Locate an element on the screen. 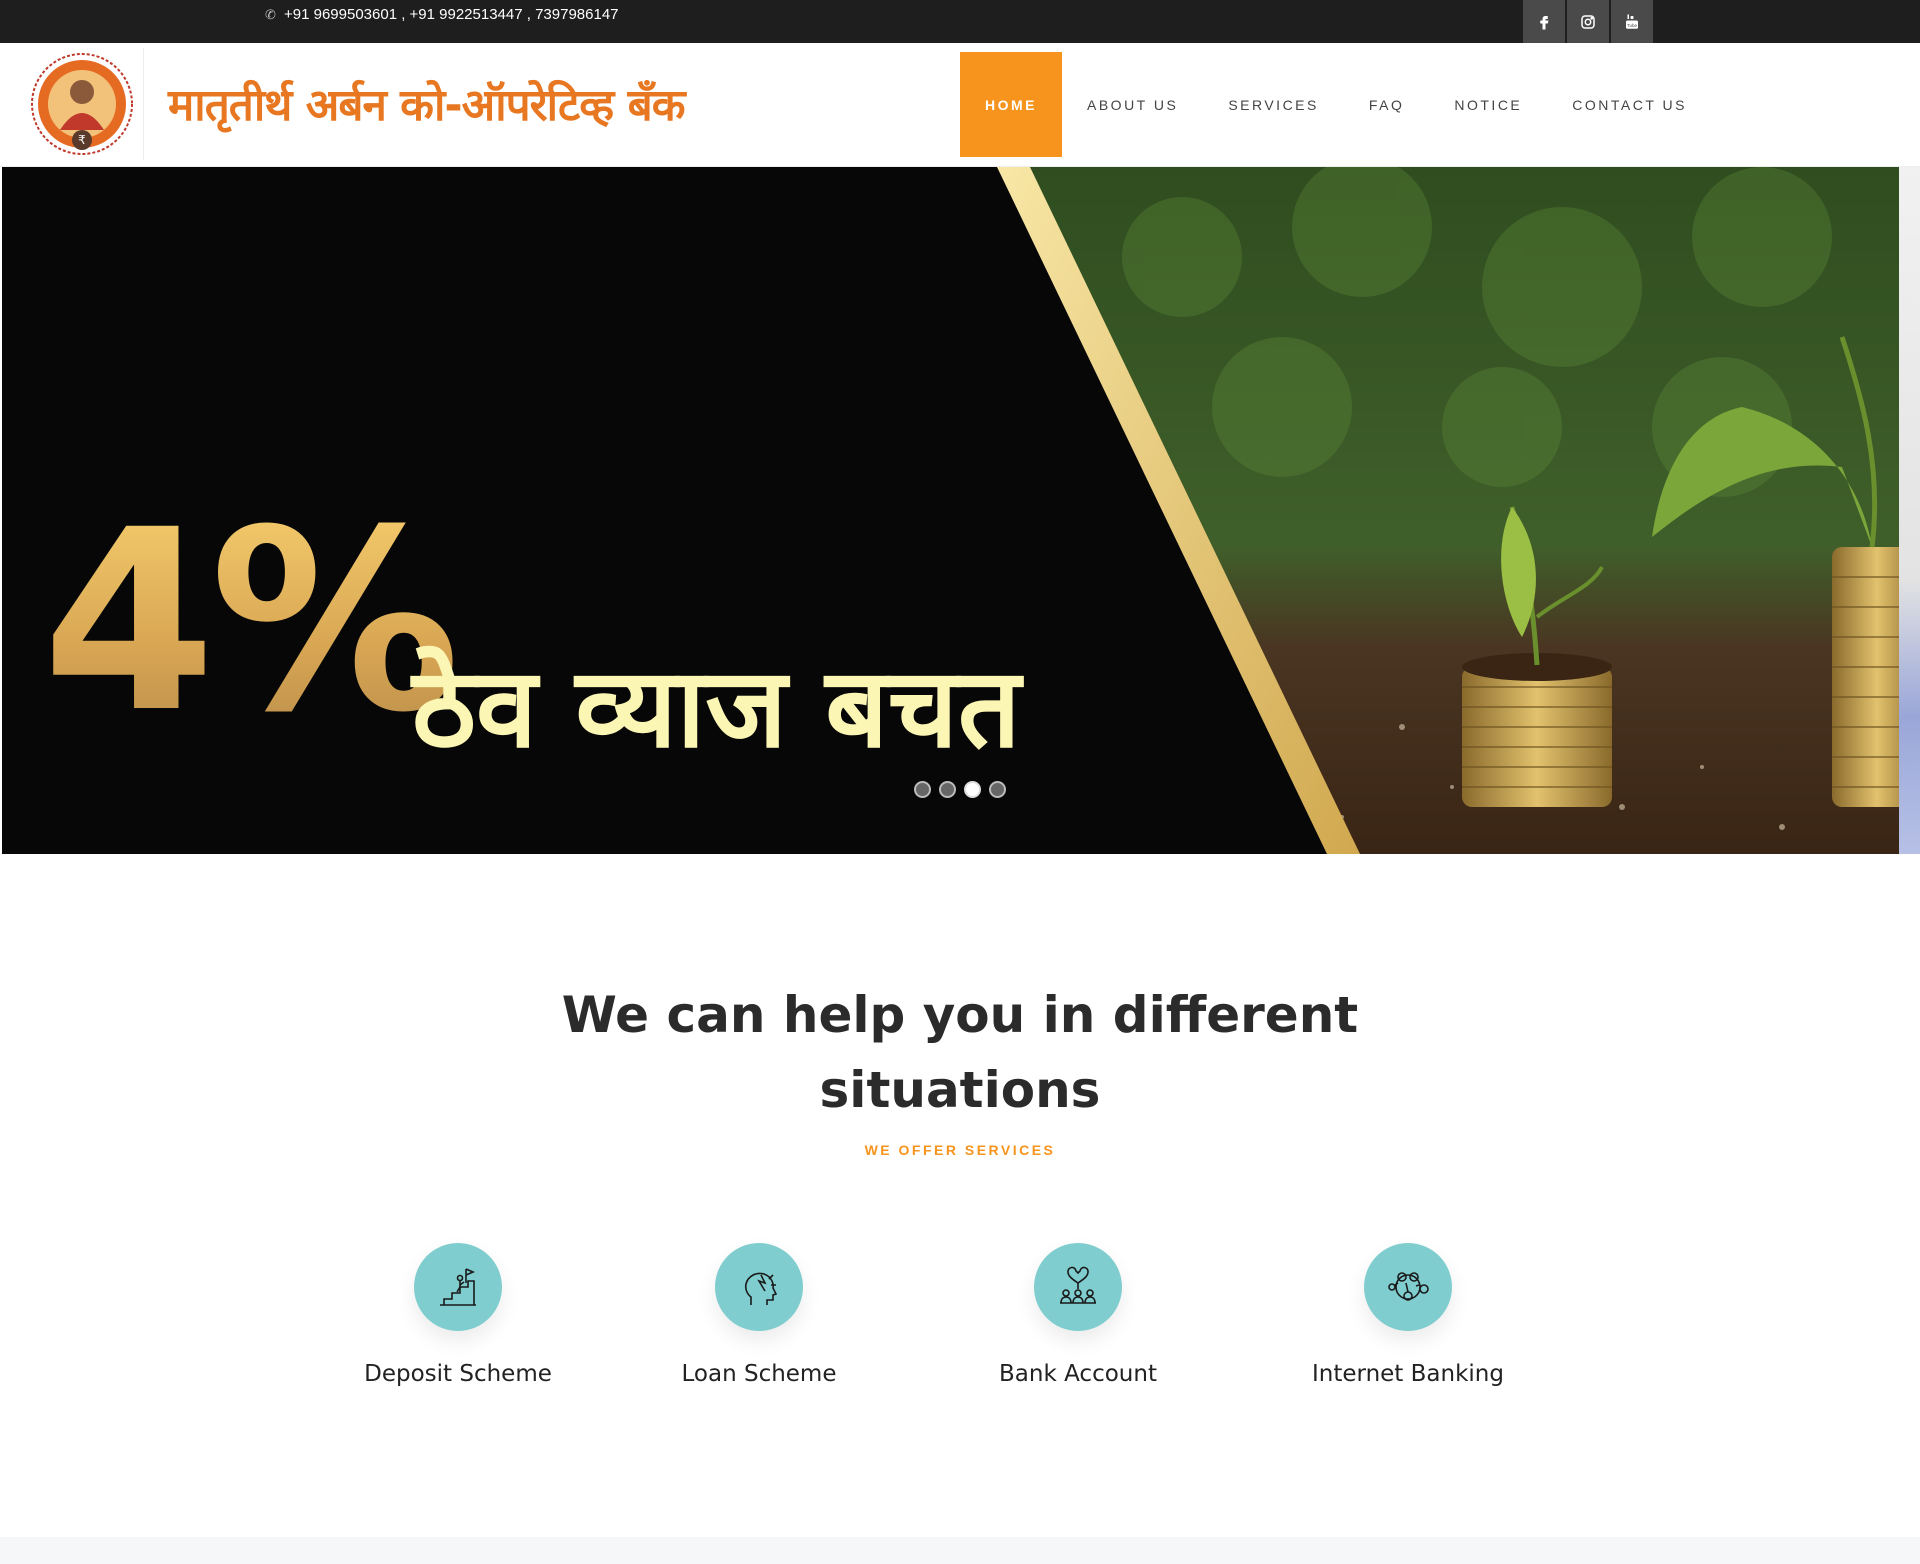 The image size is (1920, 1564). growth-stairs-icon is located at coordinates (458, 1287).